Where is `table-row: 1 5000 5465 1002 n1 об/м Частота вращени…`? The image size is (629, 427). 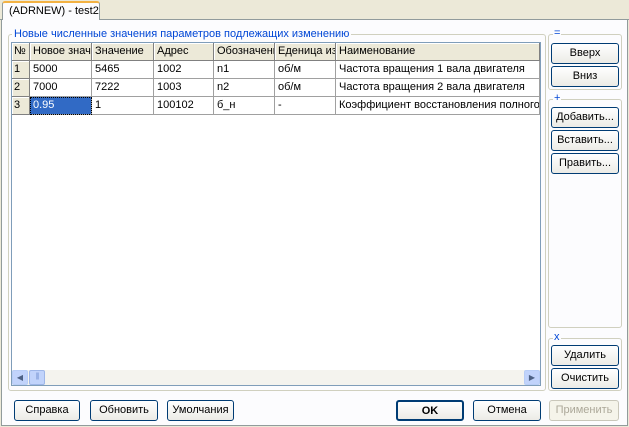
table-row: 1 5000 5465 1002 n1 об/м Частота вращени… is located at coordinates (276, 70).